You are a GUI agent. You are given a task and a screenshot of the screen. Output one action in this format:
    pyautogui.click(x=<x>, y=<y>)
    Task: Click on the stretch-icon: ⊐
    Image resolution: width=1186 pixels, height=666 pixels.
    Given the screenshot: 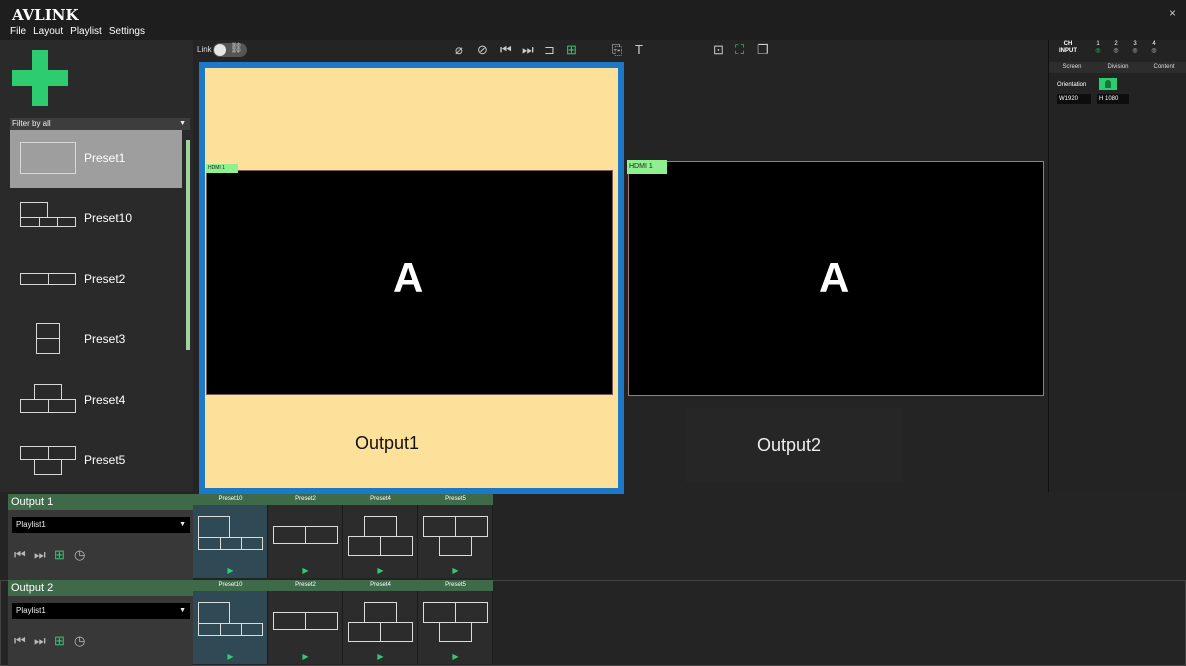 What is the action you would take?
    pyautogui.click(x=549, y=50)
    